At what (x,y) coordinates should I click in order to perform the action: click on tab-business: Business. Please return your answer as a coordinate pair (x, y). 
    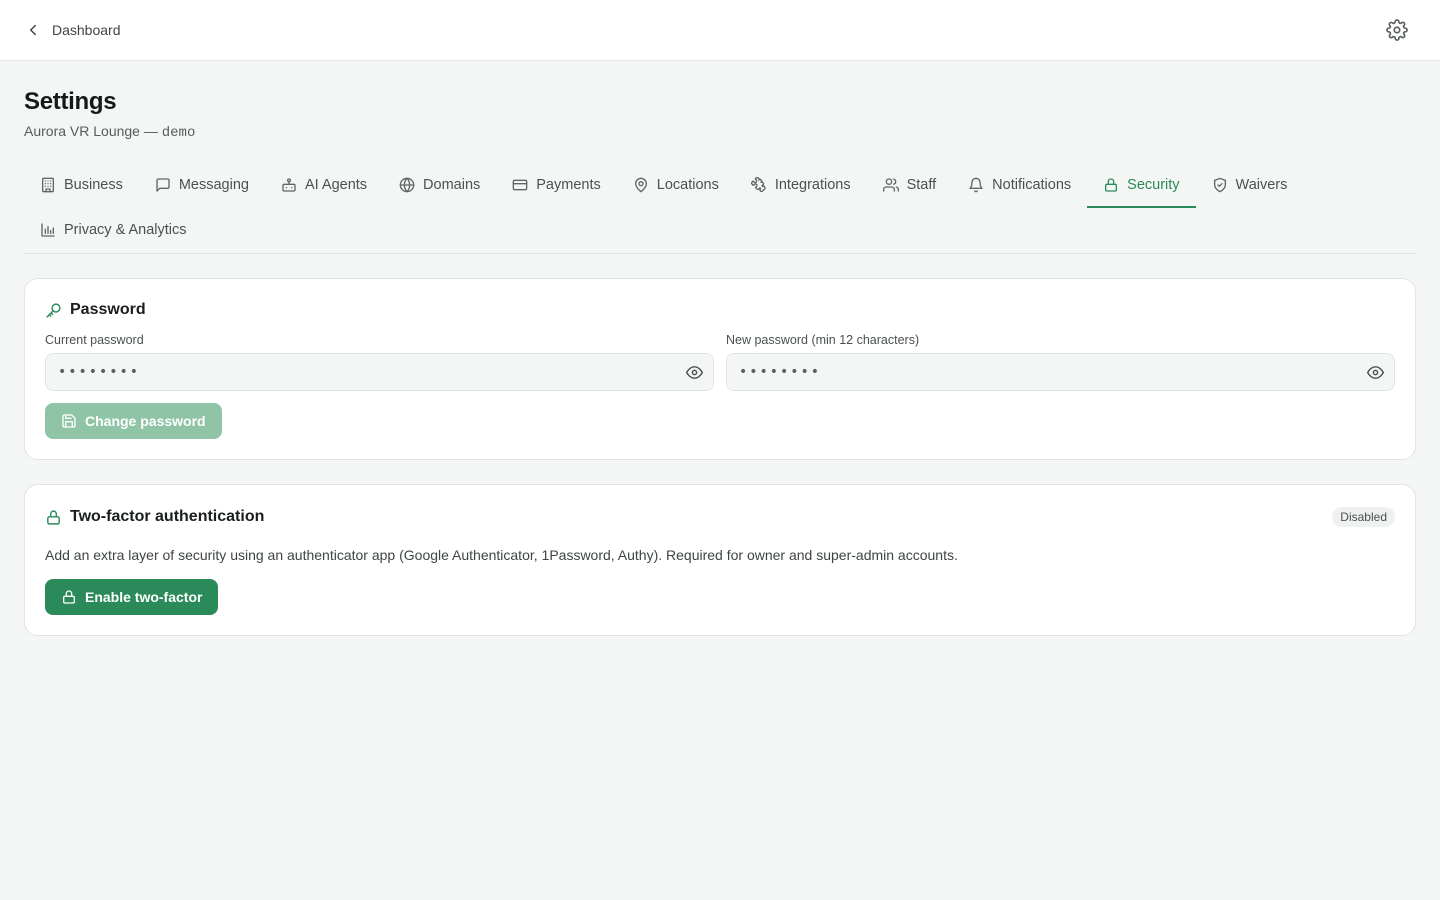
    Looking at the image, I should click on (81, 185).